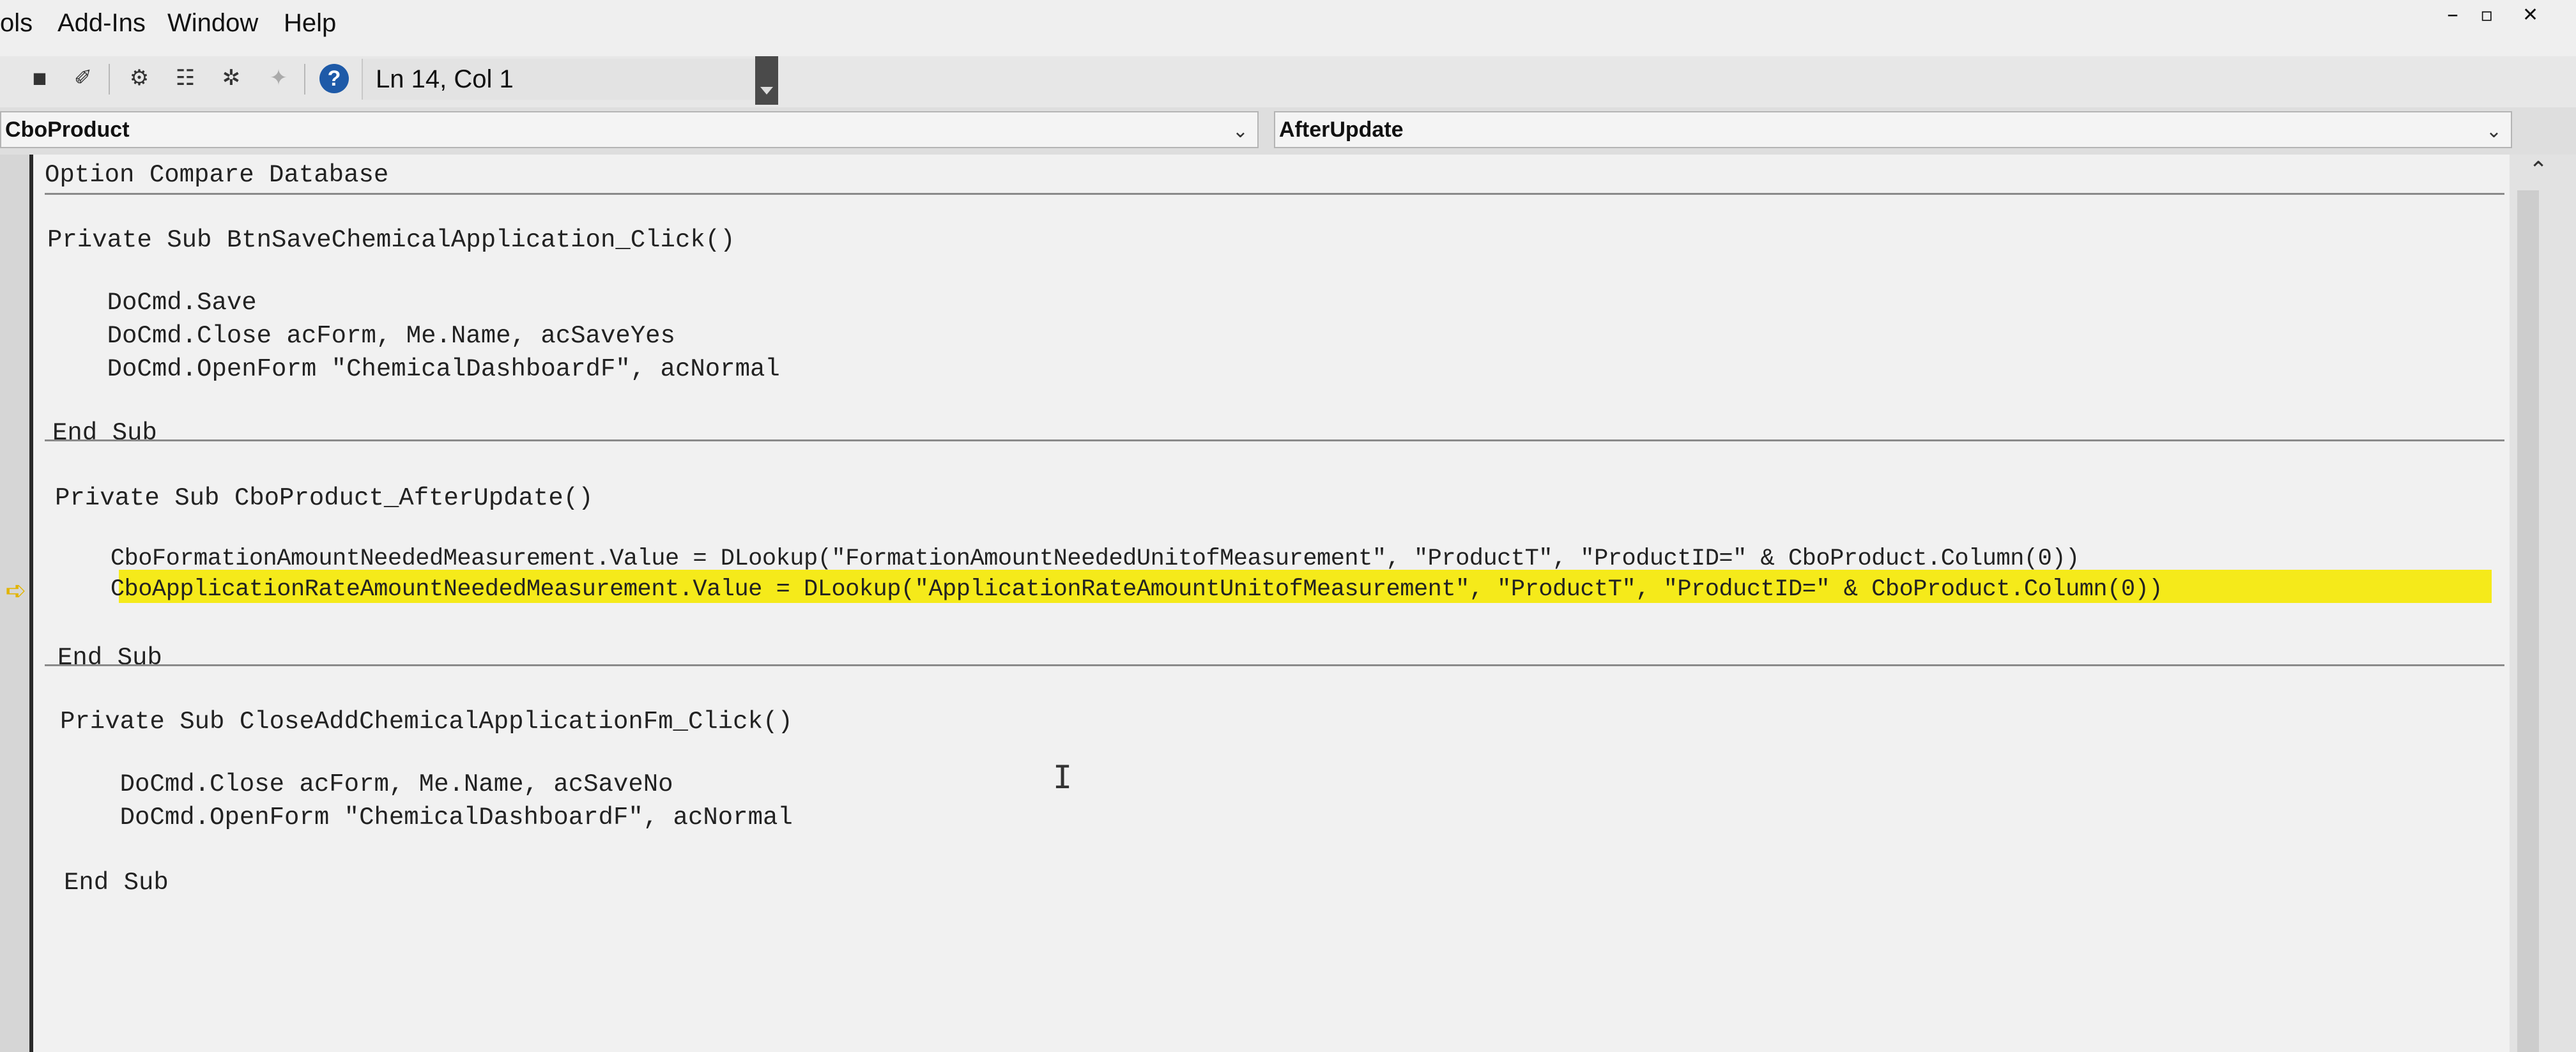  Describe the element at coordinates (2543, 603) in the screenshot. I see `vertical-scrollbar: ⌃` at that location.